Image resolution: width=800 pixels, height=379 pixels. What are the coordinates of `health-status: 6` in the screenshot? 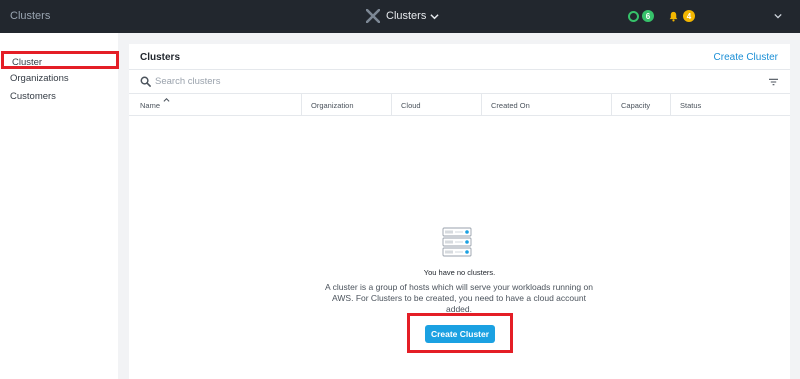 It's located at (641, 16).